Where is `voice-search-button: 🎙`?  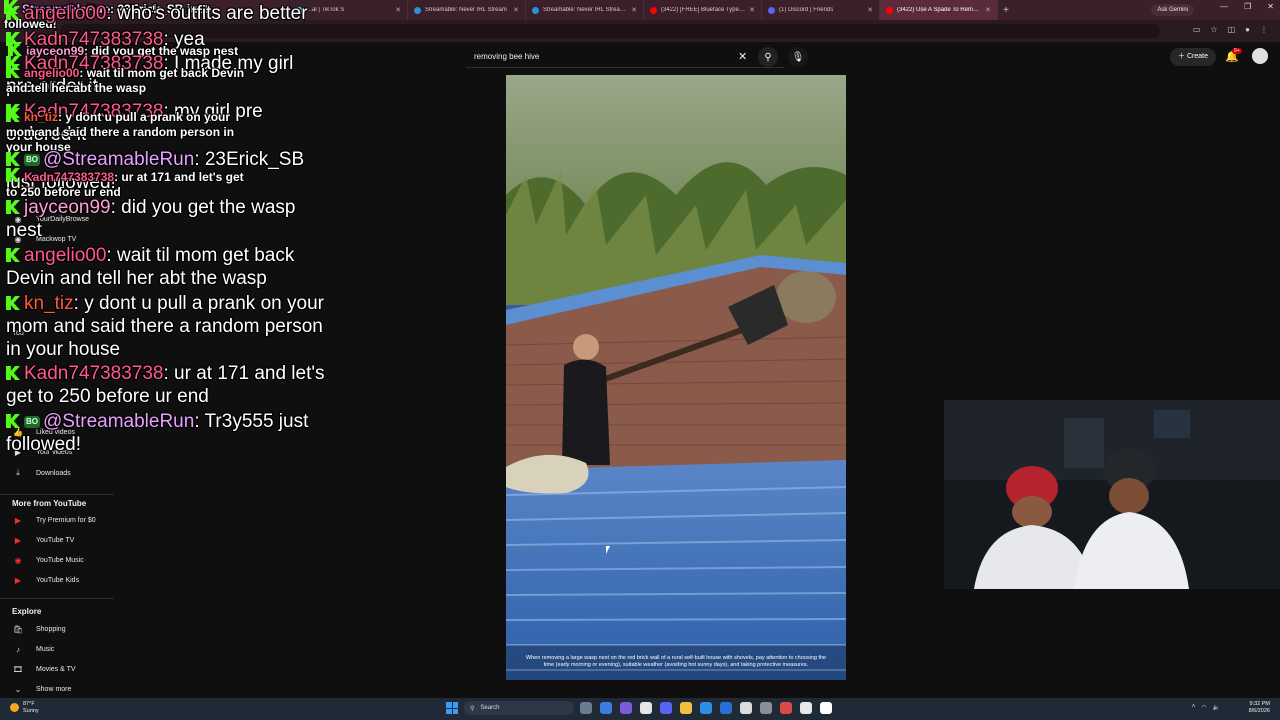 voice-search-button: 🎙 is located at coordinates (798, 57).